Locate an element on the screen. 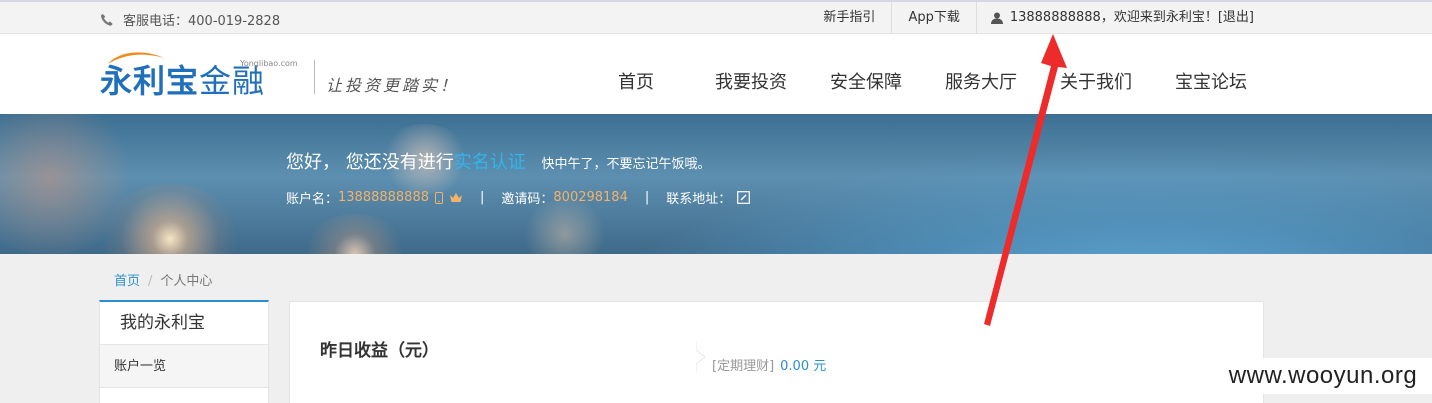 This screenshot has width=1432, height=403. breadcrumb: 首页 / 个人中心 is located at coordinates (163, 279).